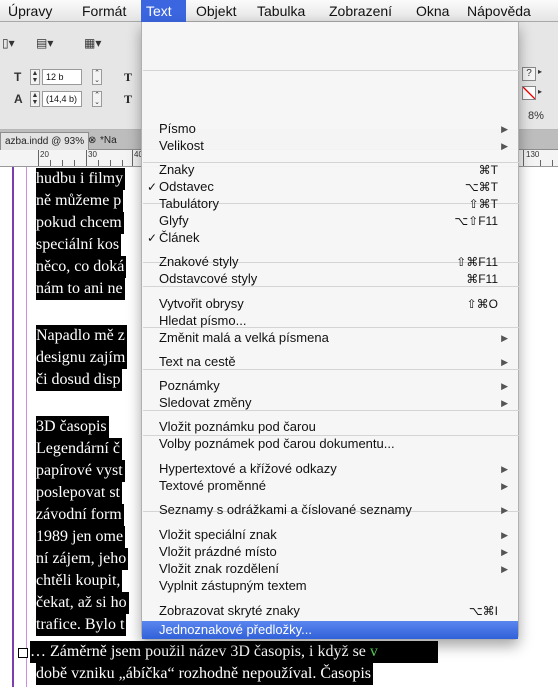  Describe the element at coordinates (81, 625) in the screenshot. I see `text-line: trafice. Bylo t` at that location.